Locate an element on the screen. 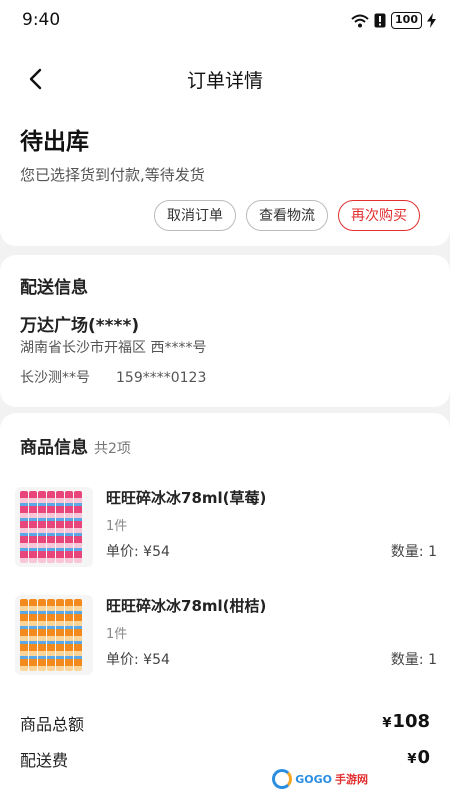 The height and width of the screenshot is (800, 450). alert-icon is located at coordinates (380, 20).